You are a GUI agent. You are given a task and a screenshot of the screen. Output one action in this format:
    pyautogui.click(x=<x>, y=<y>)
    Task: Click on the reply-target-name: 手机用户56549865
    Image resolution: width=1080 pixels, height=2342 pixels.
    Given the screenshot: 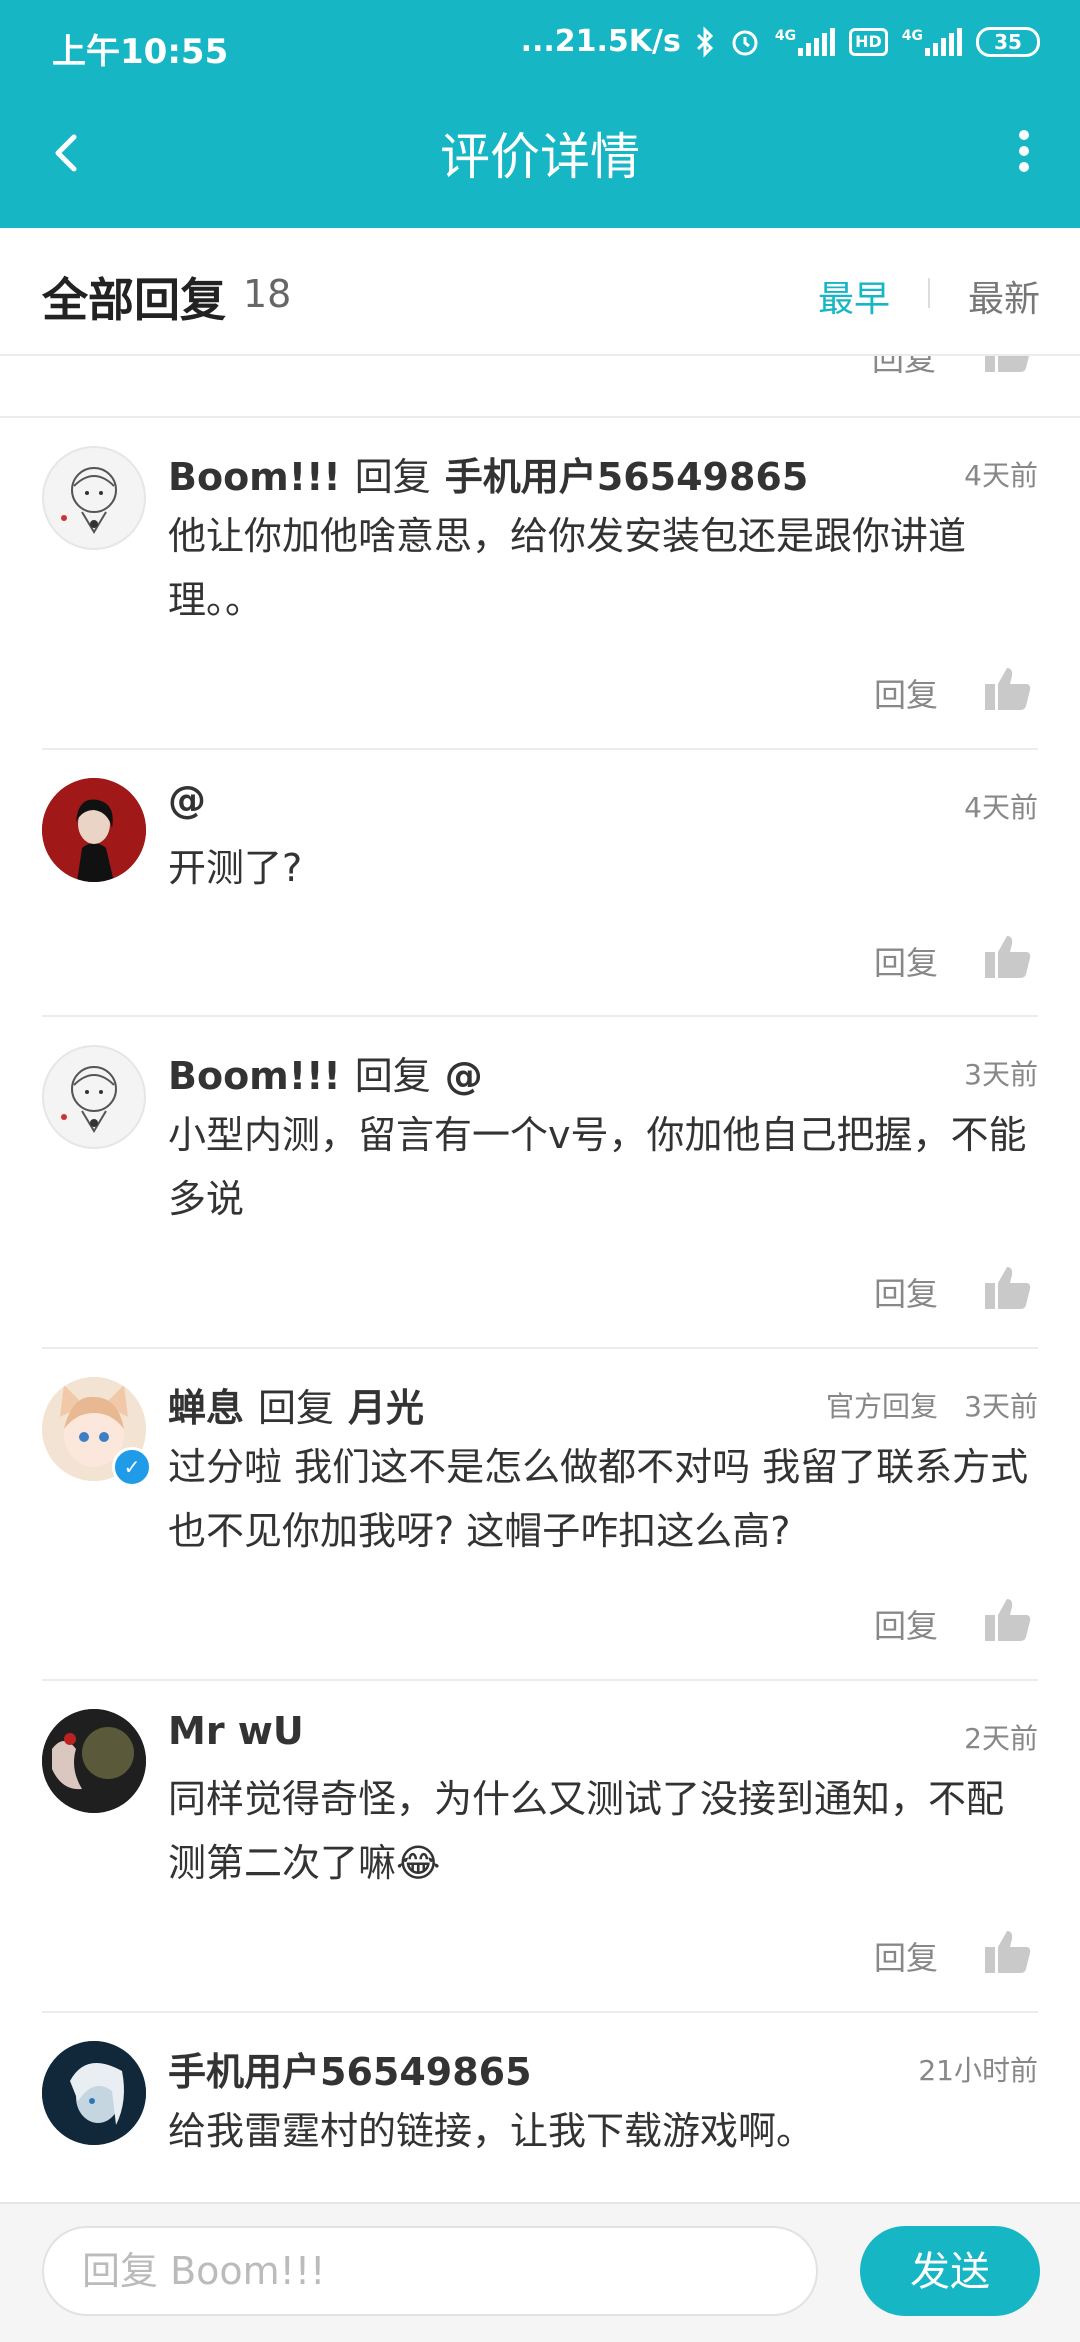 What is the action you would take?
    pyautogui.click(x=627, y=477)
    